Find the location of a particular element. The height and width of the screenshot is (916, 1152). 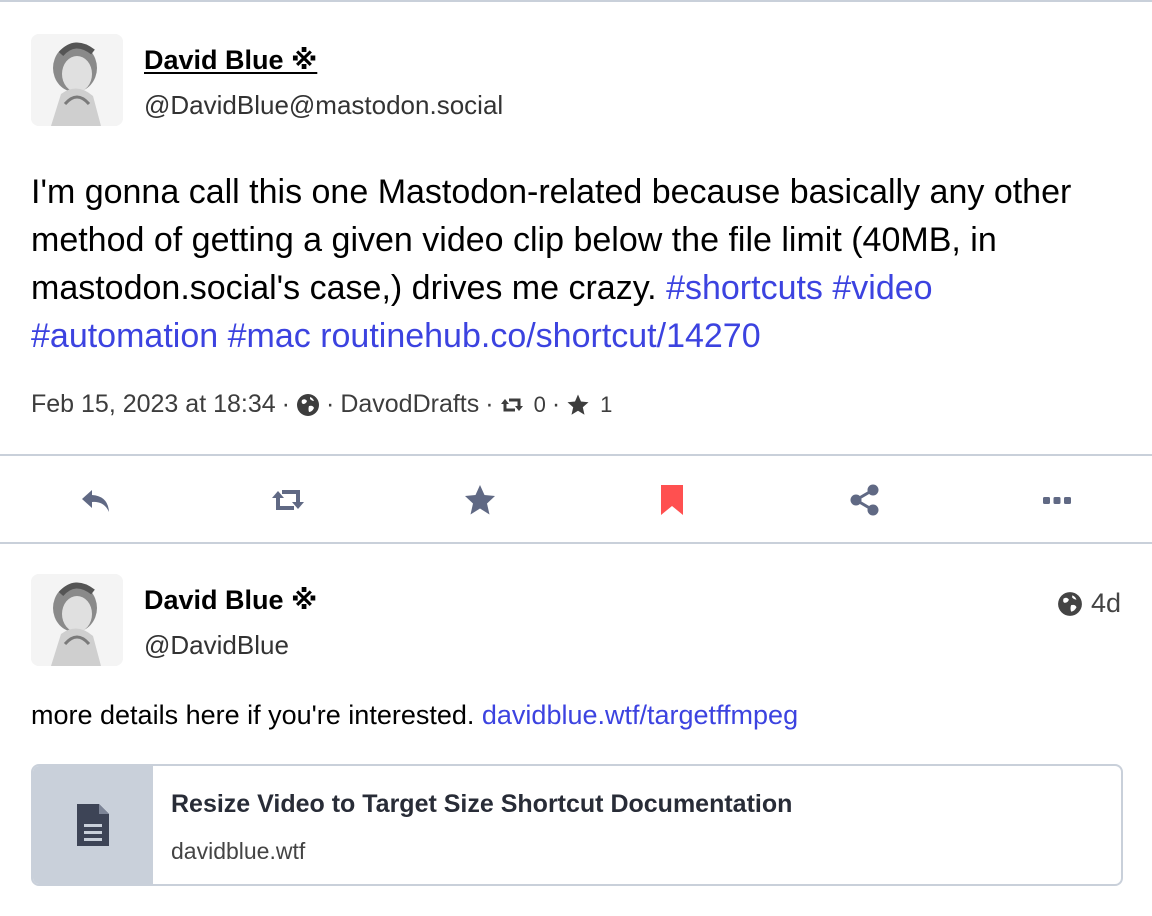

document-icon is located at coordinates (93, 825).